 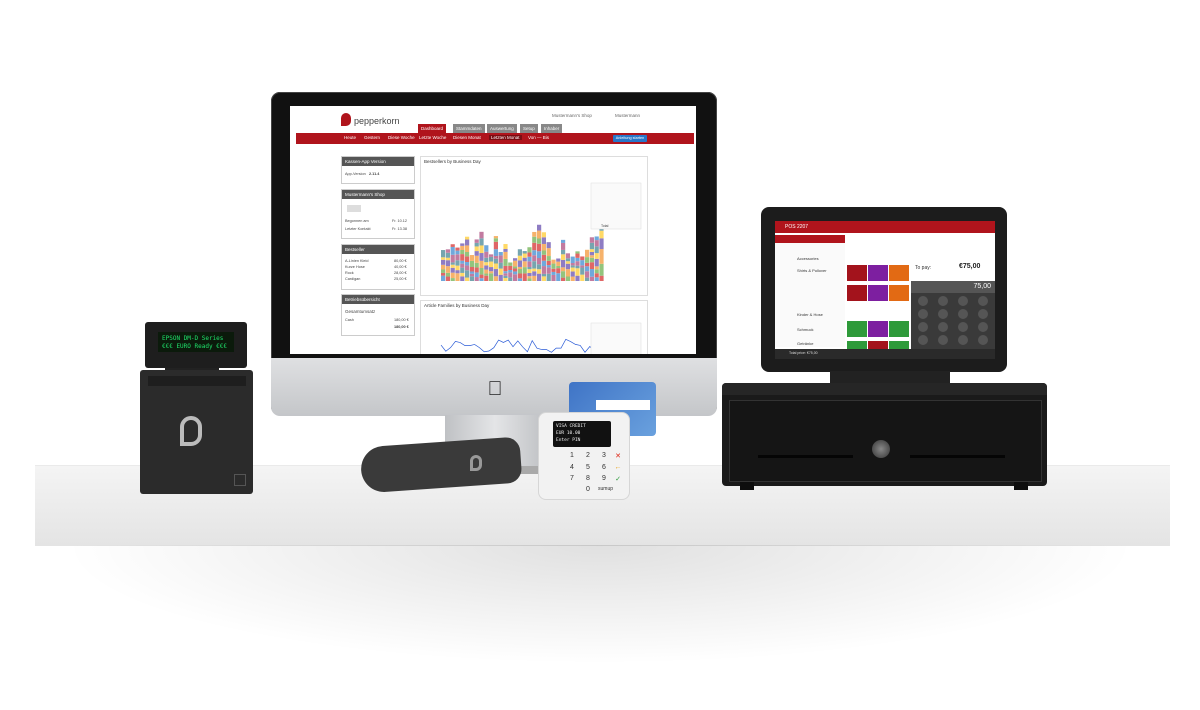 What do you see at coordinates (378, 161) in the screenshot?
I see `panel-title: Kassen-App Version` at bounding box center [378, 161].